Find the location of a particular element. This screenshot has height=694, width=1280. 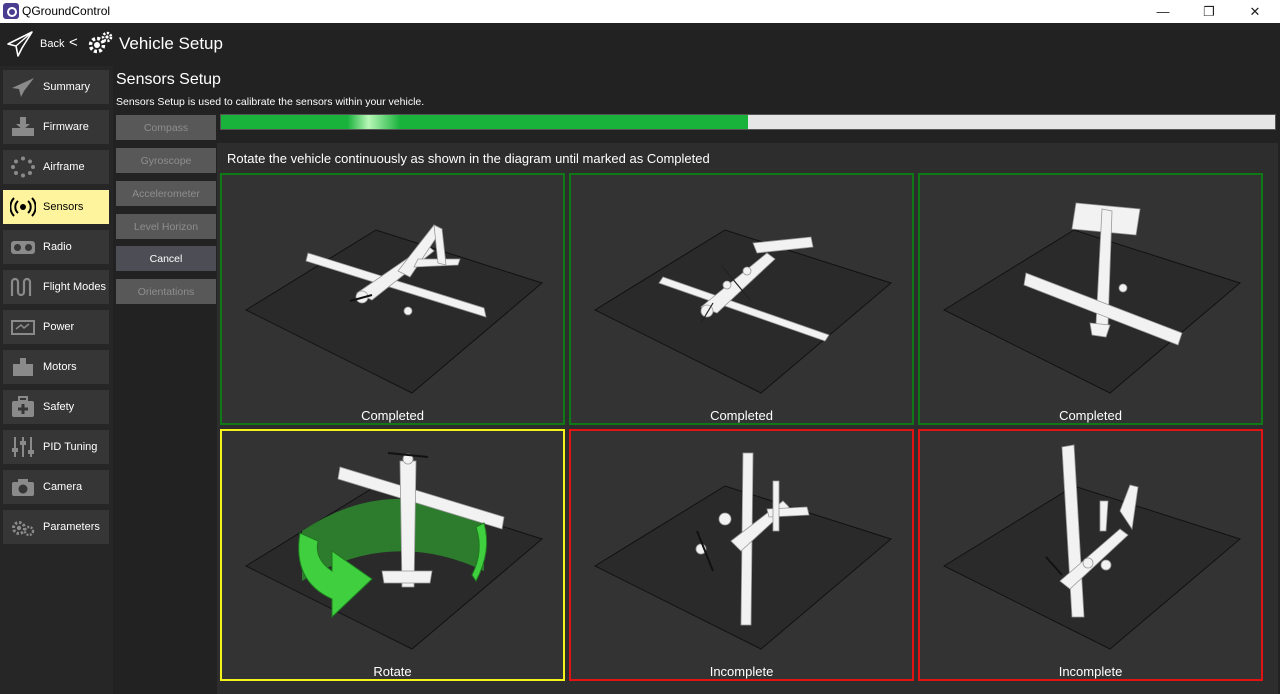

airplane-nose-down-icon is located at coordinates (1092, 298).